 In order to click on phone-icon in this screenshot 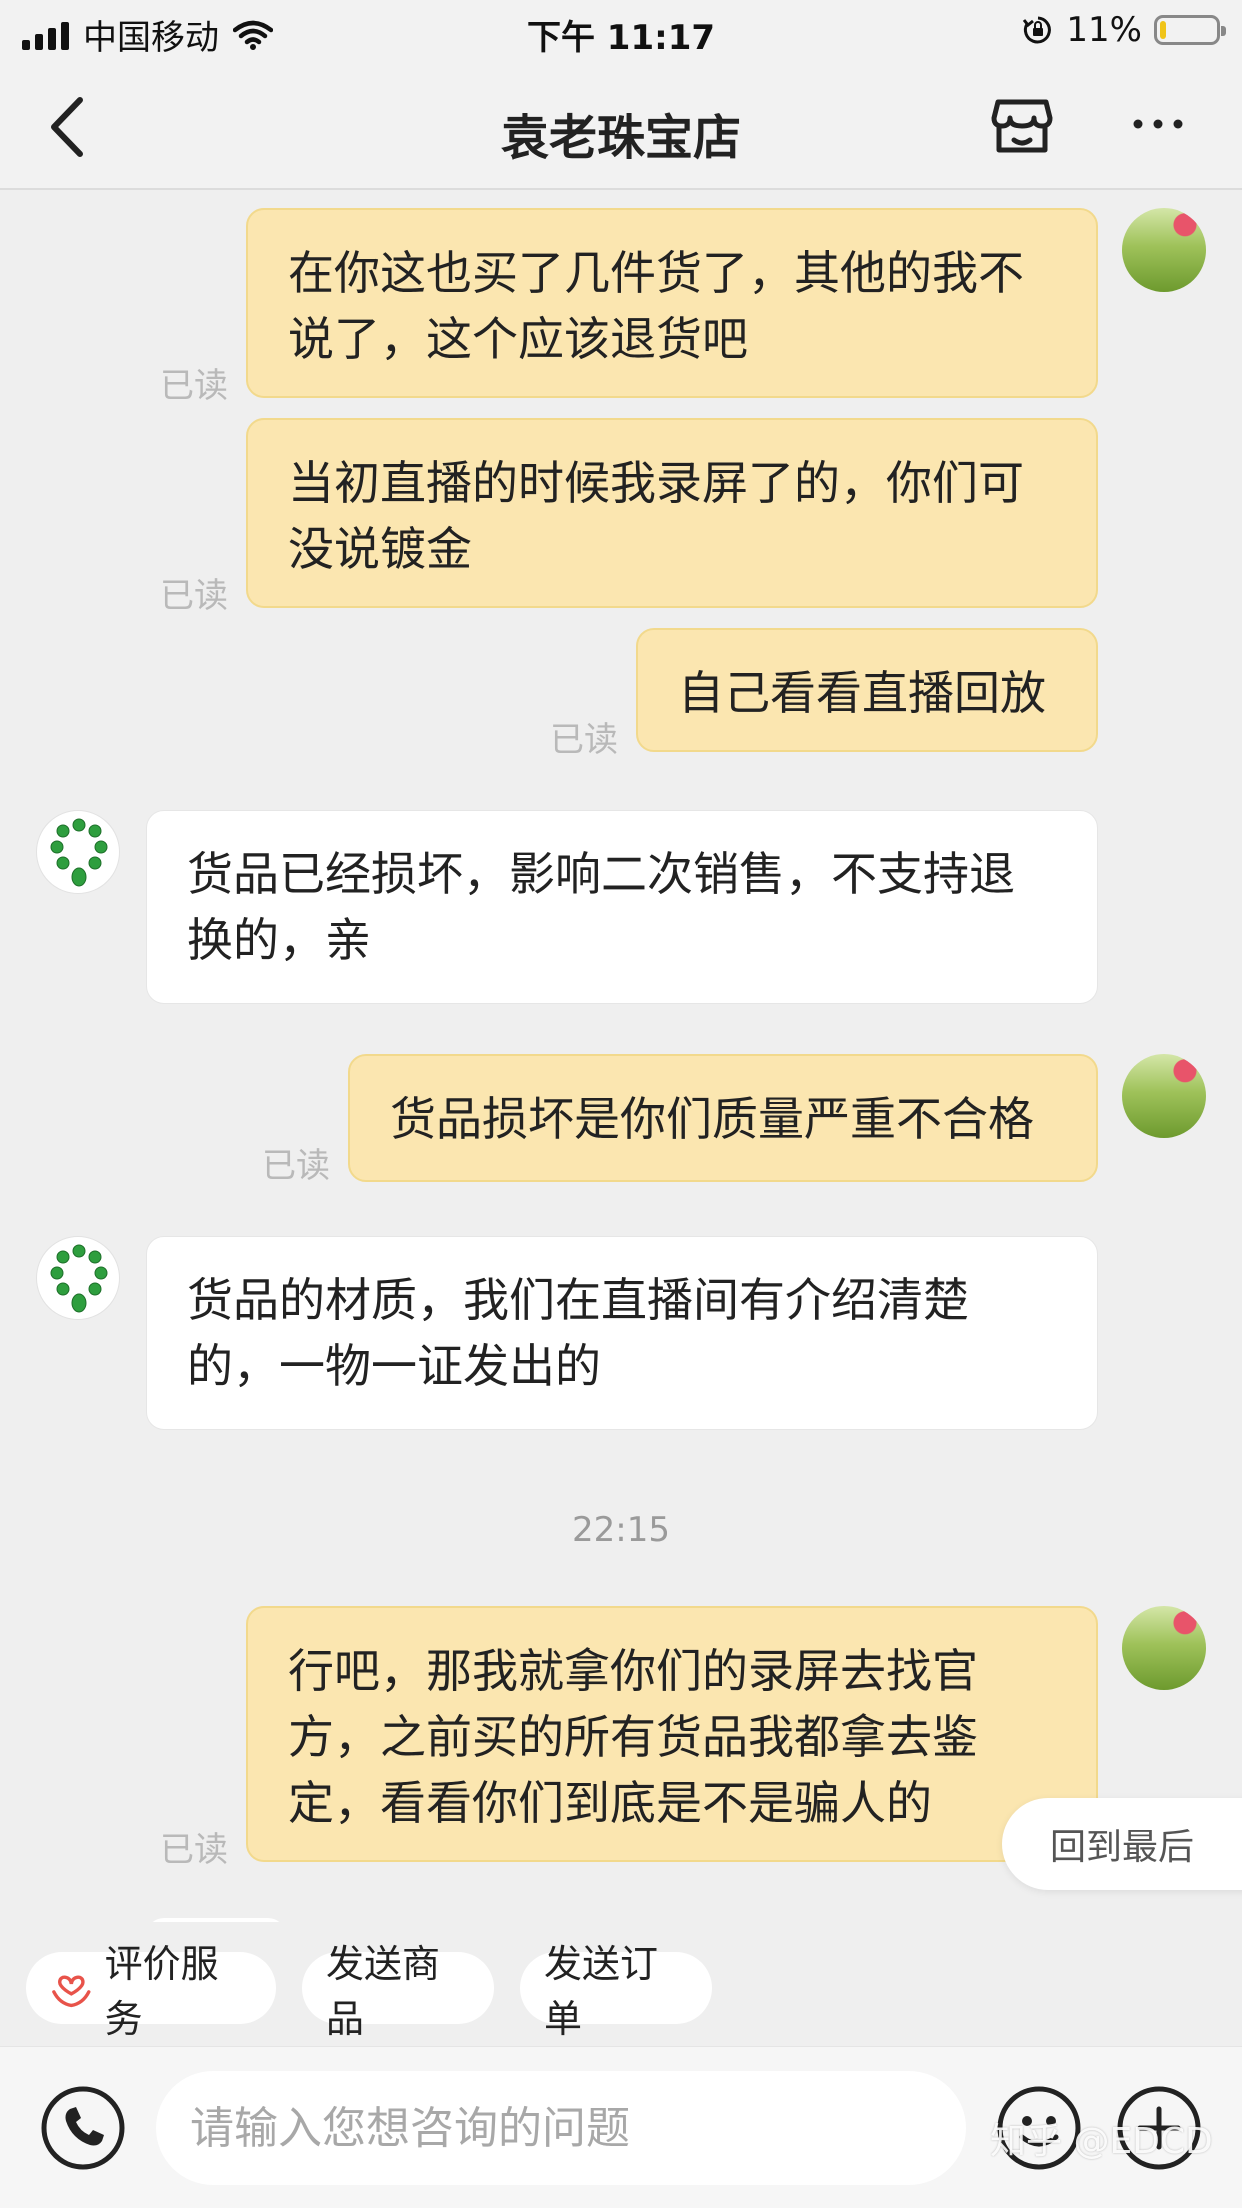, I will do `click(83, 2128)`.